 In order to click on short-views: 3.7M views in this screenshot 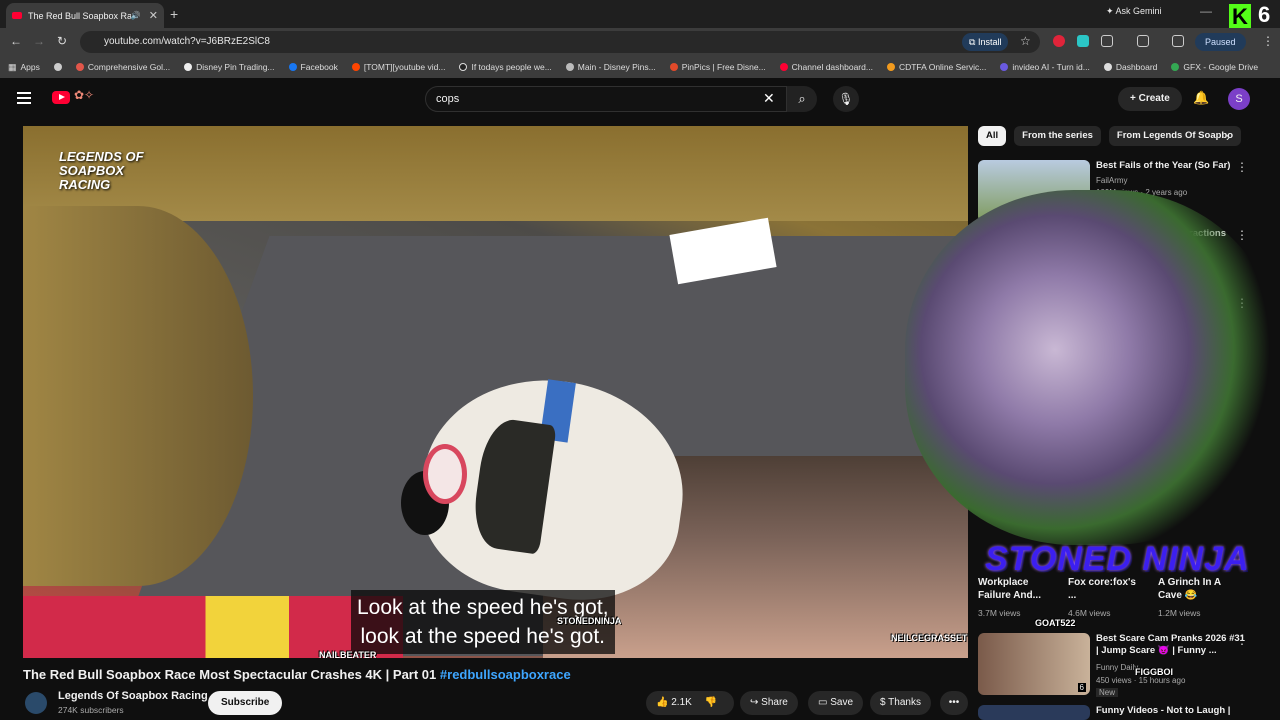, I will do `click(999, 613)`.